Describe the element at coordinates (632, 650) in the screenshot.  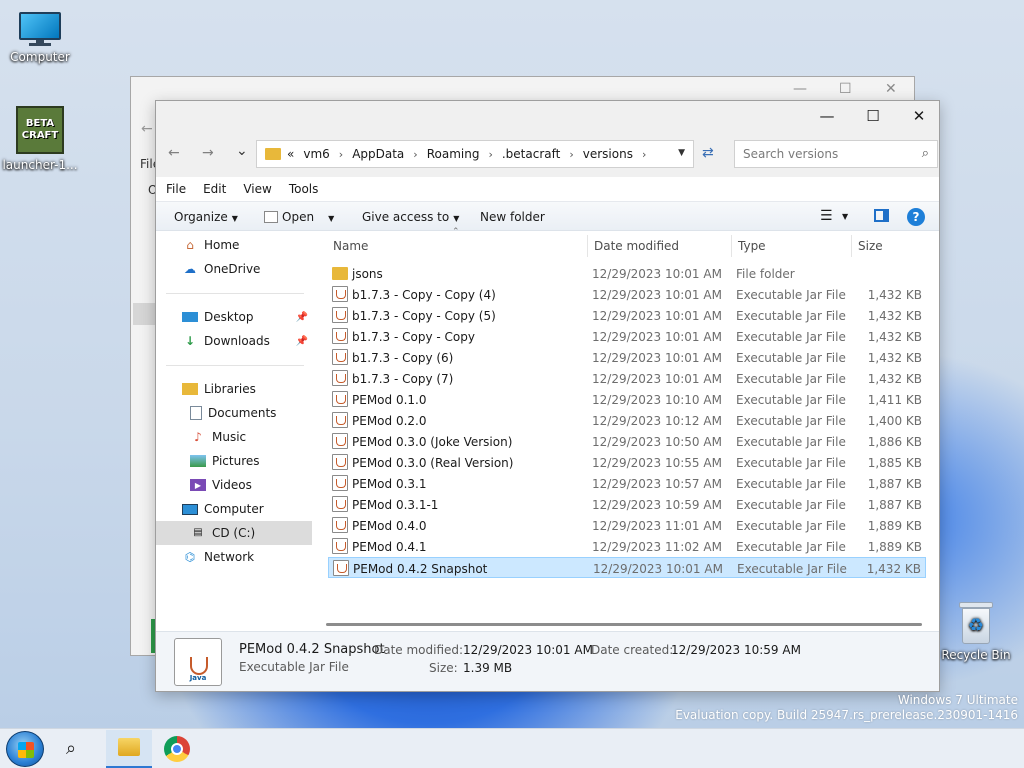
I see `details-created-label: Date created:` at that location.